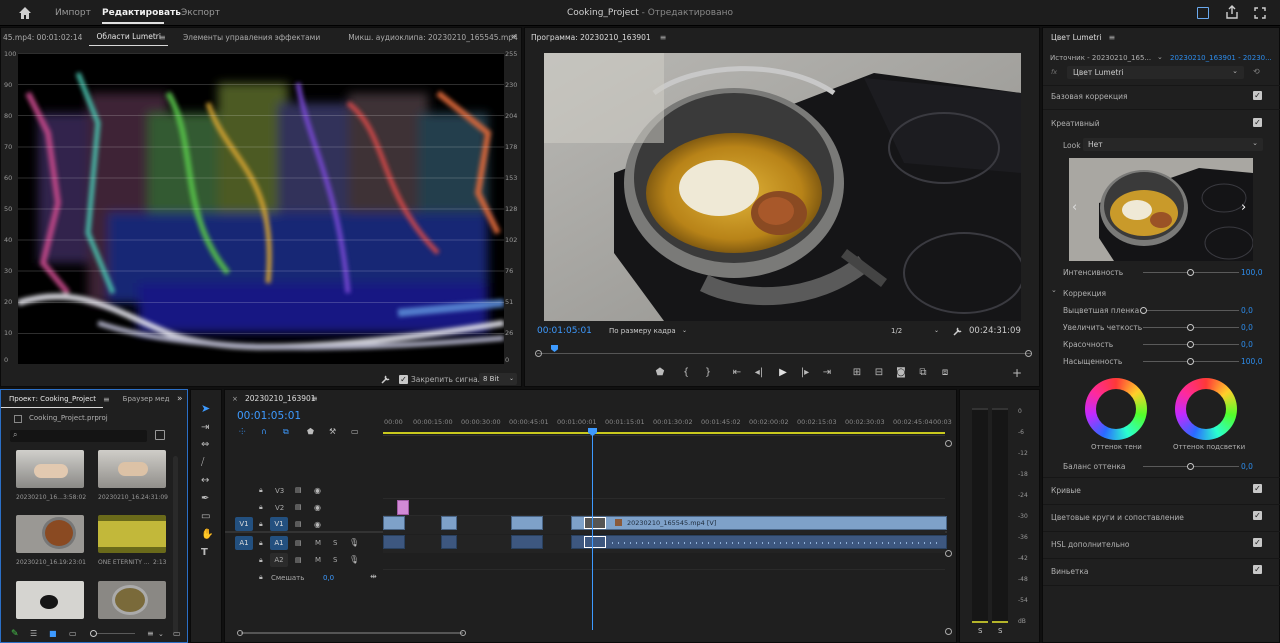 This screenshot has width=1280, height=643. Describe the element at coordinates (498, 379) in the screenshot. I see `bit-depth-select: 8 Bit ⌄` at that location.